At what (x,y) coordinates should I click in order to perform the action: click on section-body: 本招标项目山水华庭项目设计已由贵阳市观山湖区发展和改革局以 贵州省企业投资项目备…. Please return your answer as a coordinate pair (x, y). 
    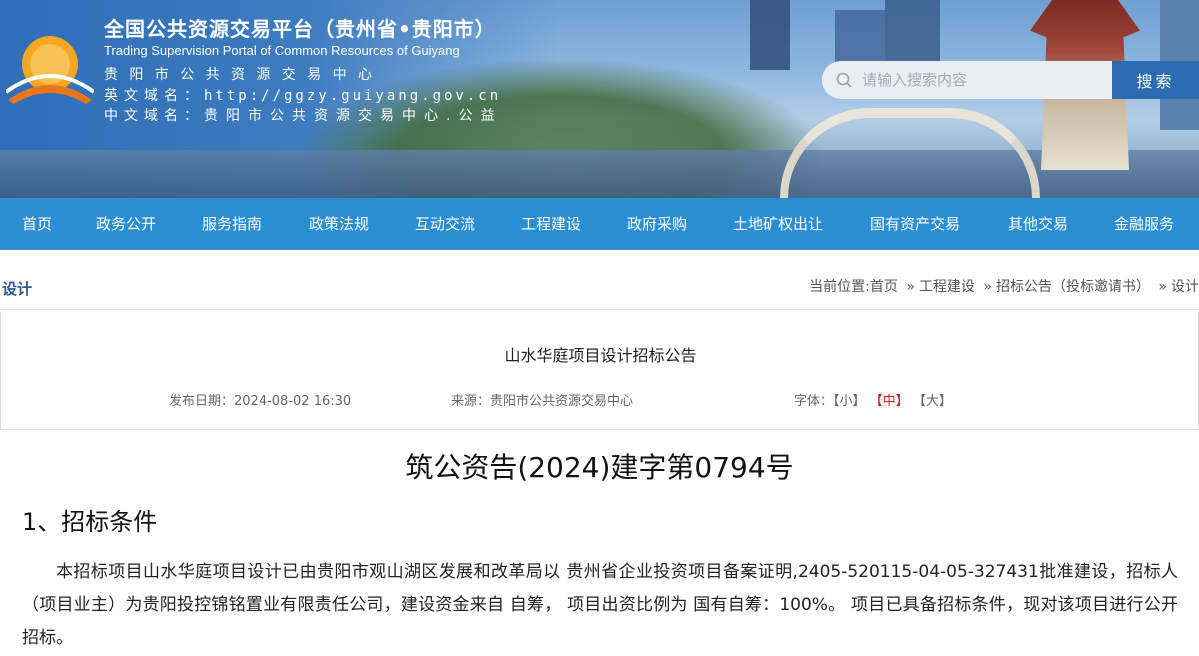
    Looking at the image, I should click on (600, 605).